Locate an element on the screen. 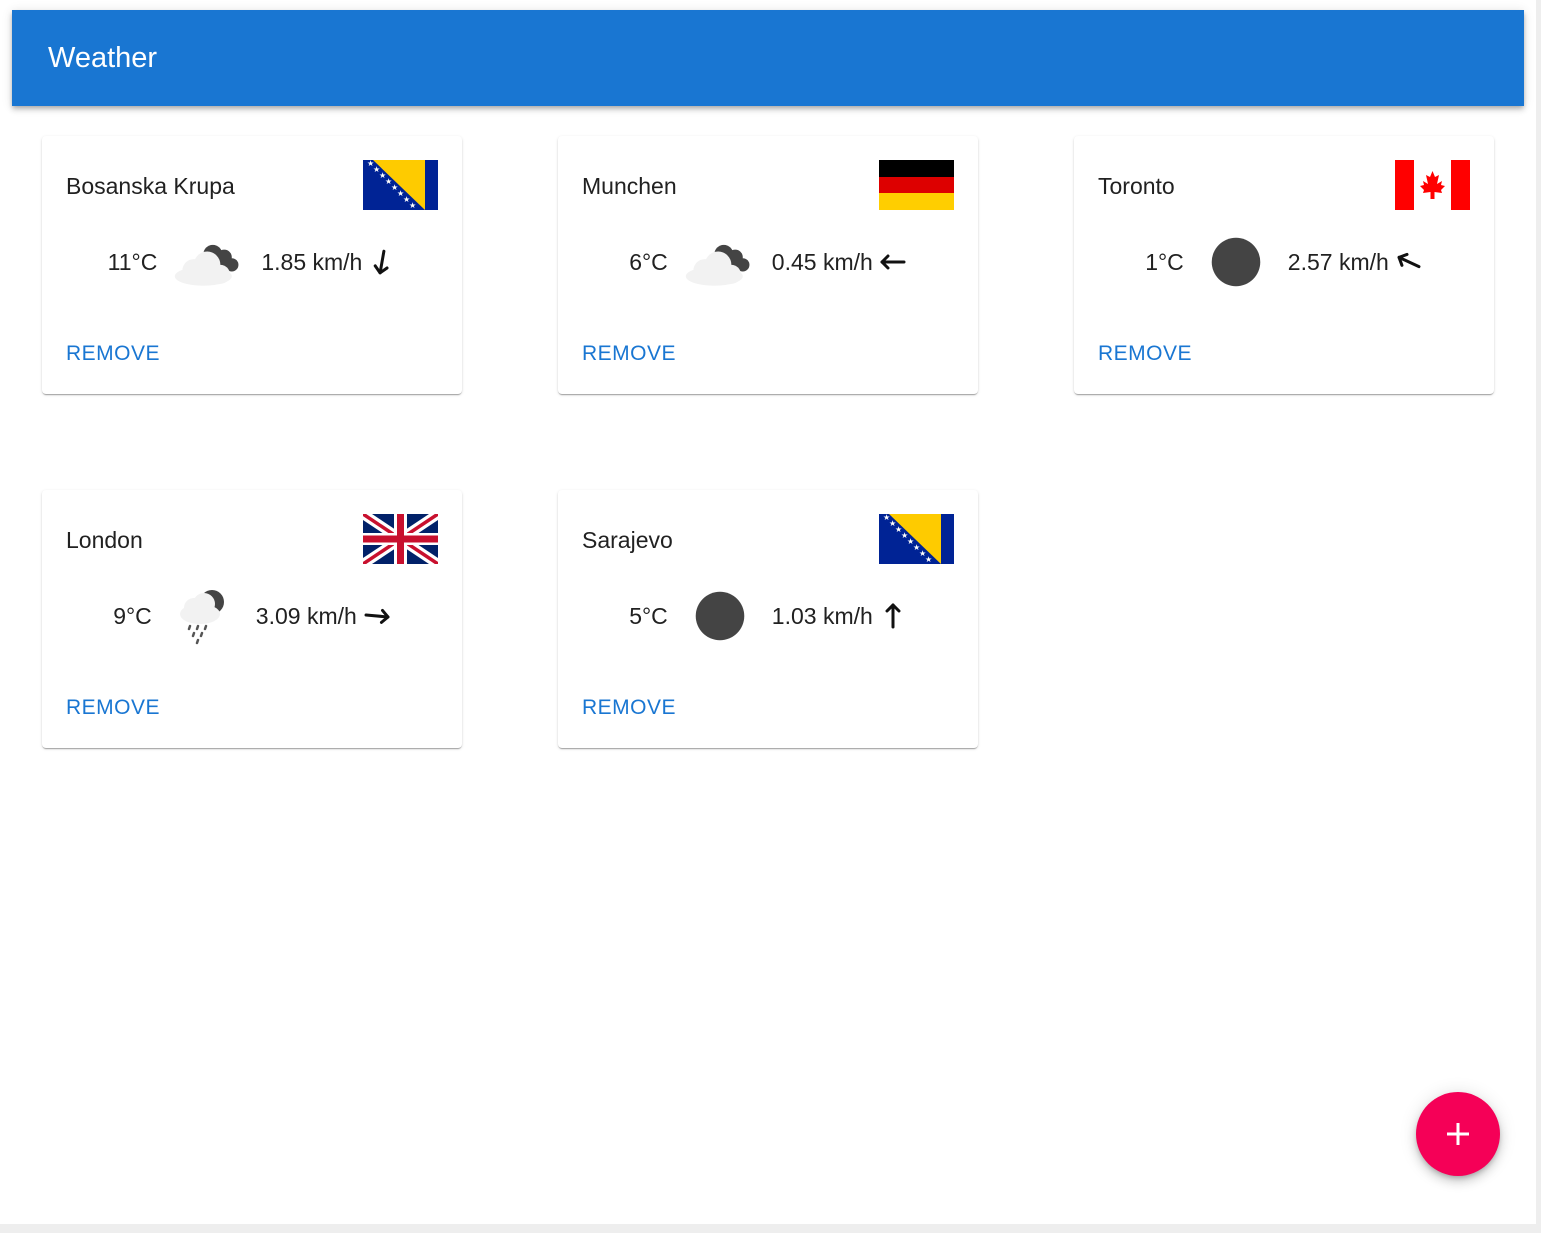 Image resolution: width=1541 pixels, height=1233 pixels. germany-flag-icon is located at coordinates (916, 185).